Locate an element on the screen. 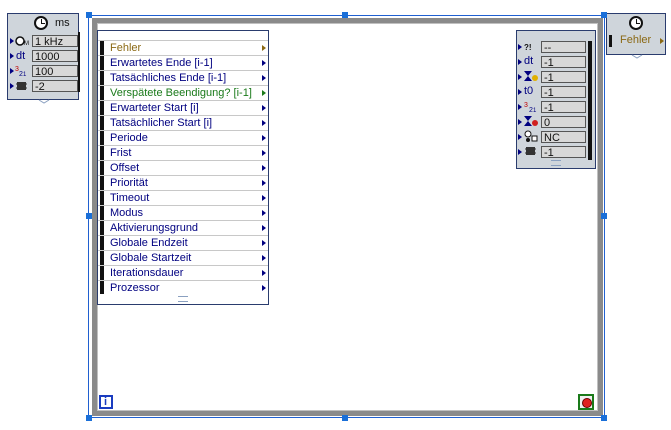 This screenshot has width=671, height=430. clock-source-value: 1 kHz is located at coordinates (55, 41).